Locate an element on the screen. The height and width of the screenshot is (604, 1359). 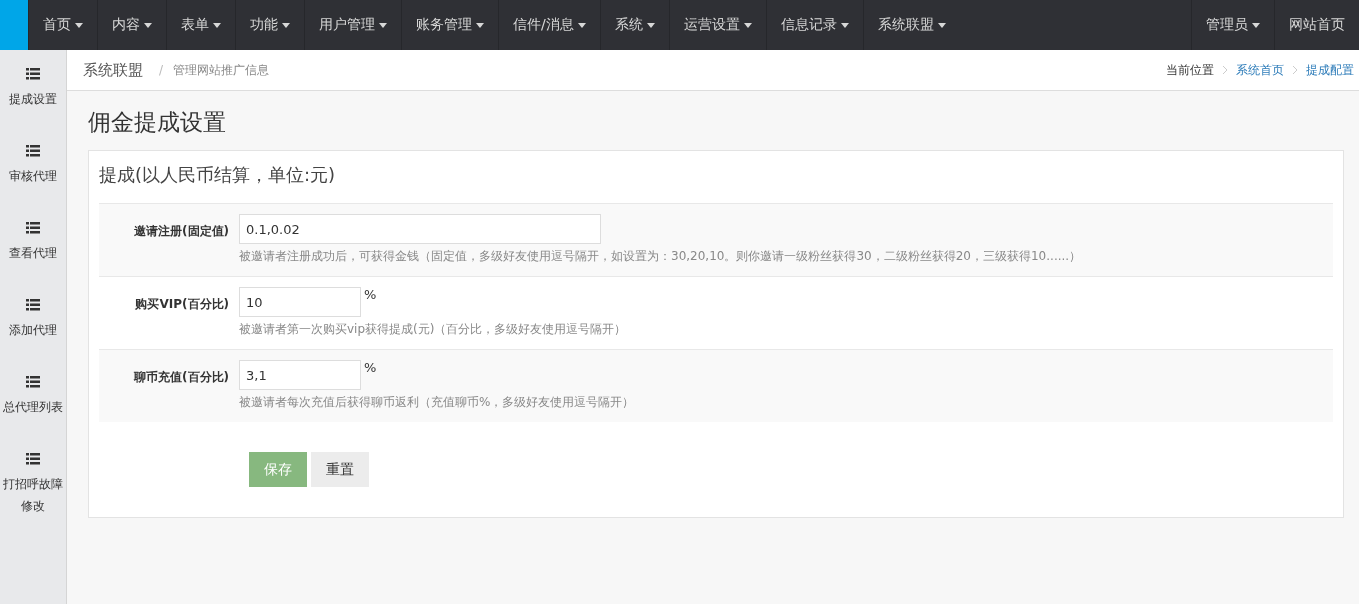
logo-block is located at coordinates (14, 25).